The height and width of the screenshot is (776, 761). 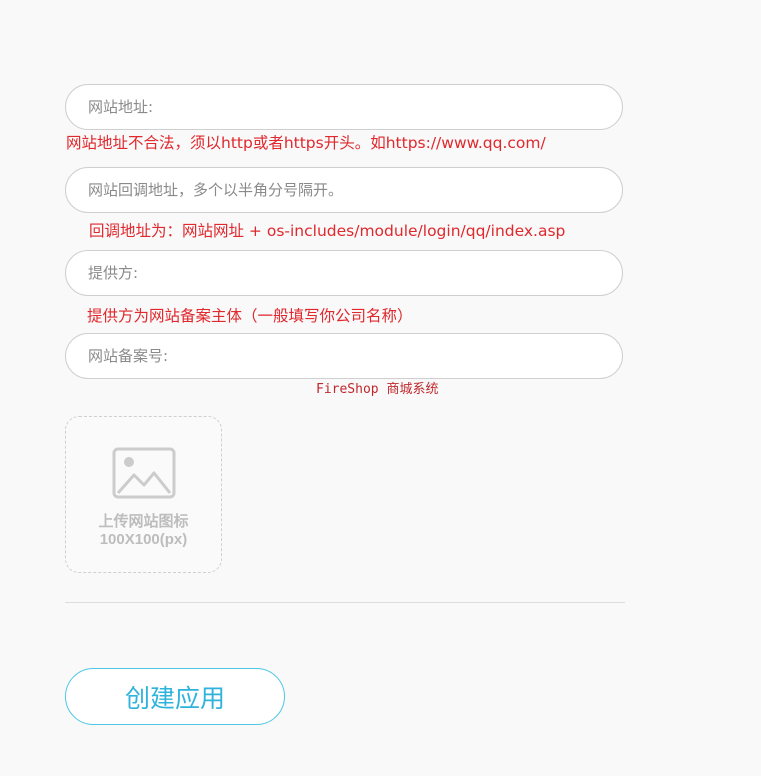 What do you see at coordinates (250, 316) in the screenshot?
I see `provider-hint: 提供方为网站备案主体（一般填写你公司名称）` at bounding box center [250, 316].